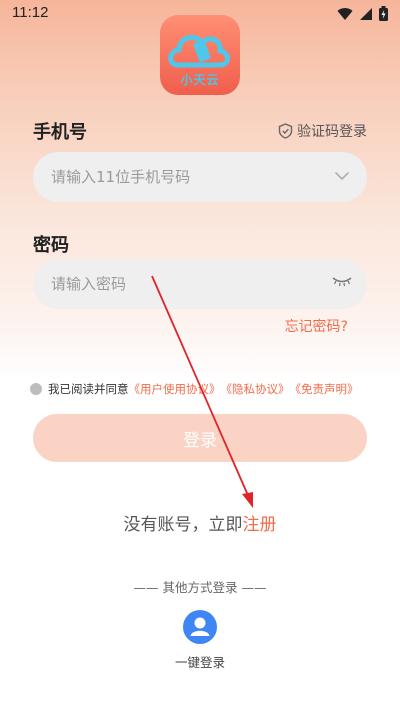 Image resolution: width=400 pixels, height=711 pixels. Describe the element at coordinates (183, 525) in the screenshot. I see `register-prompt: 没有账号，立即` at that location.